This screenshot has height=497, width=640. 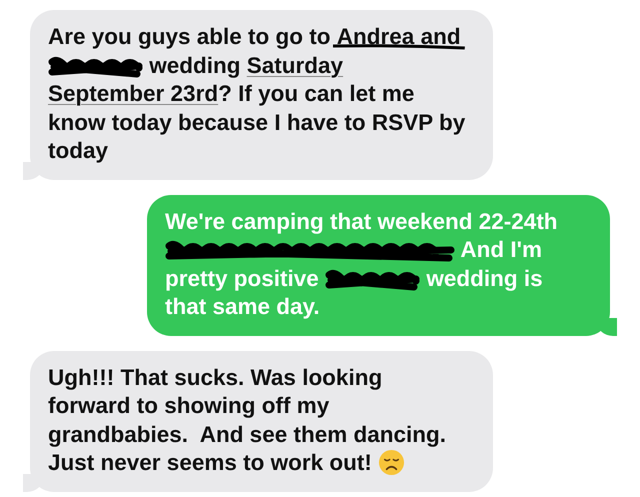 What do you see at coordinates (392, 462) in the screenshot?
I see `sad-face-emoji-icon` at bounding box center [392, 462].